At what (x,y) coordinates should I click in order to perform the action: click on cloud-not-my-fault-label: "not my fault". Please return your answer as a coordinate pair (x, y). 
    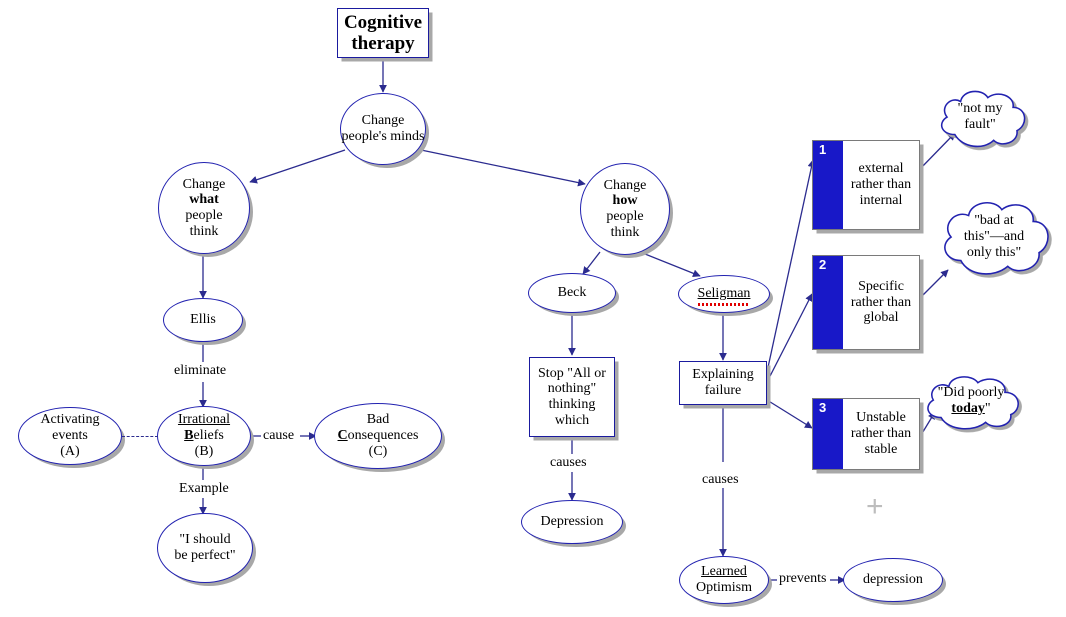
    Looking at the image, I should click on (980, 117).